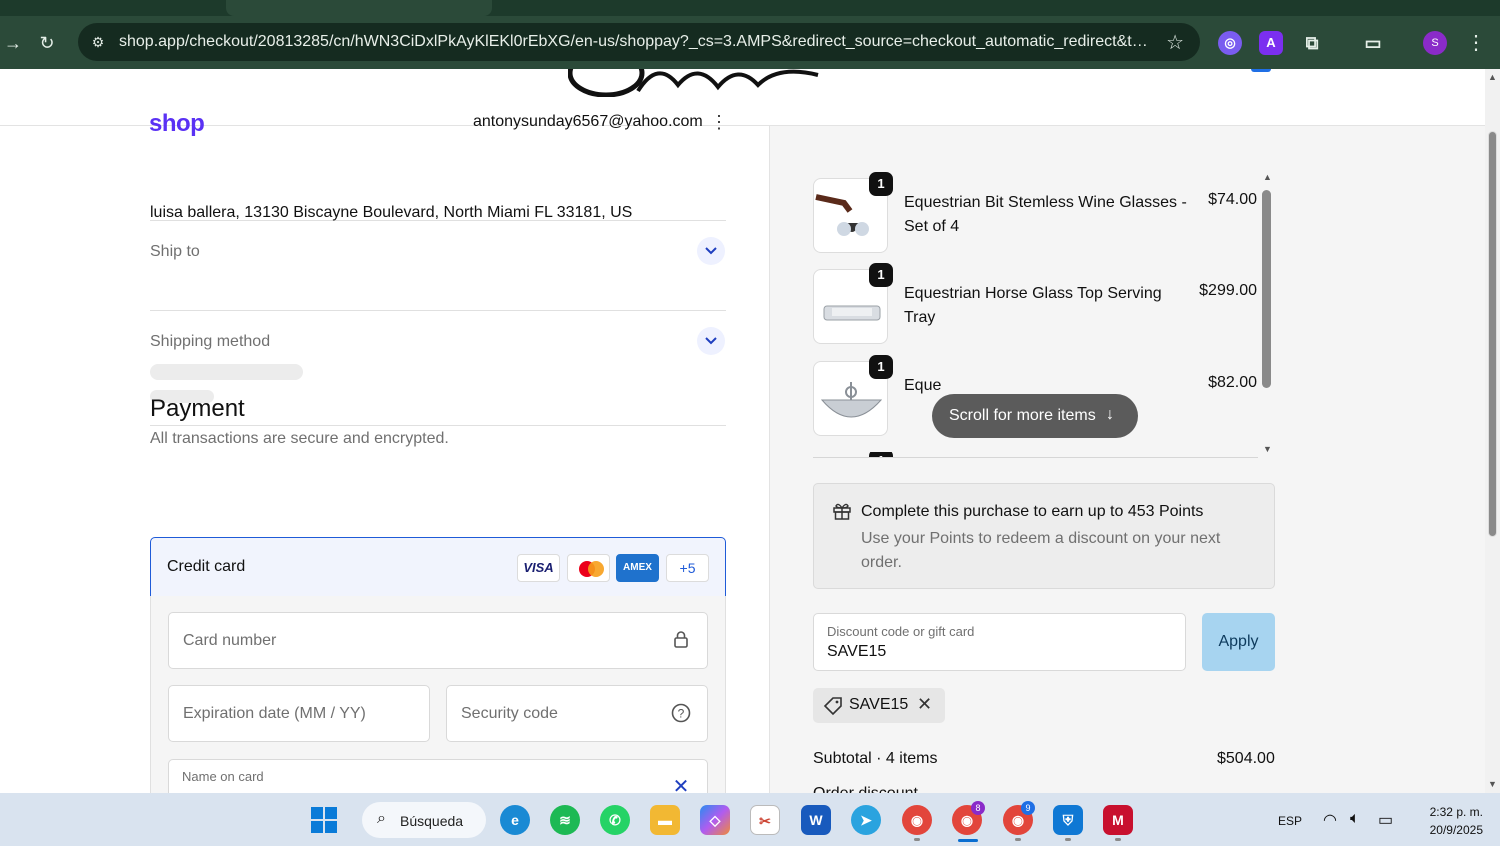 This screenshot has width=1500, height=846. I want to click on snipping-tool-icon: ✂, so click(765, 820).